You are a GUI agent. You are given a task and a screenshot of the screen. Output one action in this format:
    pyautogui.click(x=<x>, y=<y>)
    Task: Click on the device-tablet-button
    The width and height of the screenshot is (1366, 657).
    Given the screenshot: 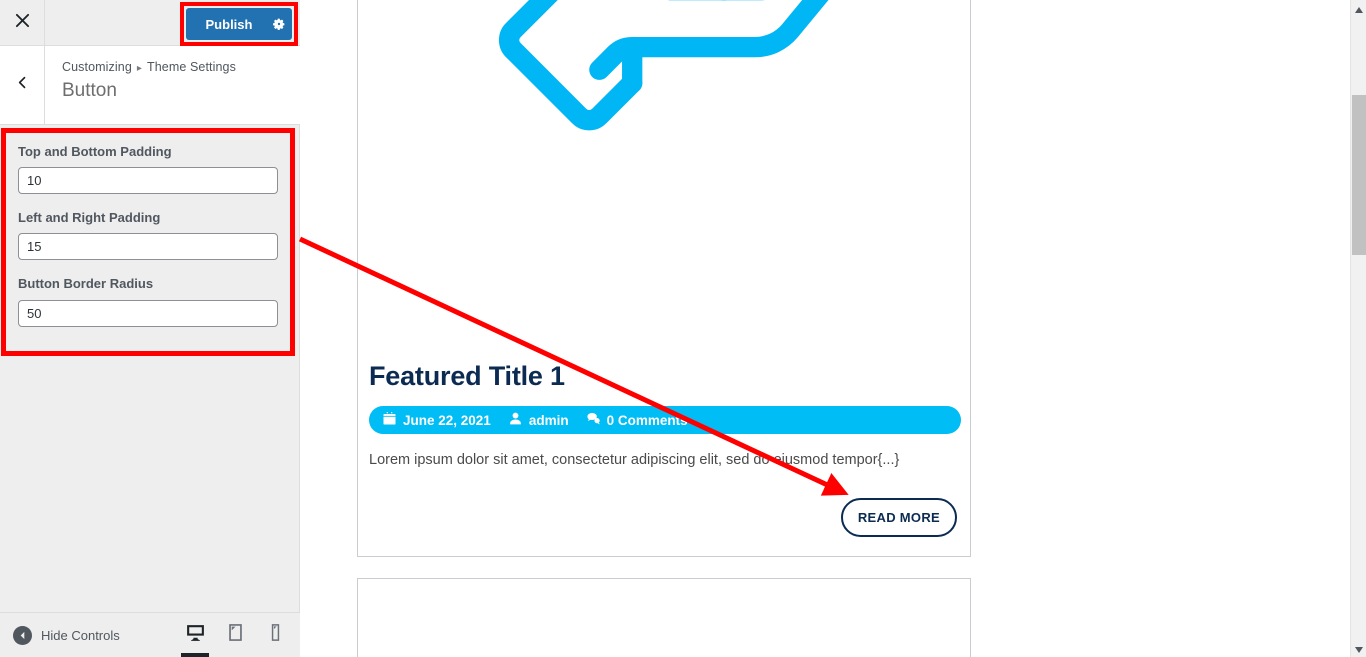 What is the action you would take?
    pyautogui.click(x=235, y=635)
    